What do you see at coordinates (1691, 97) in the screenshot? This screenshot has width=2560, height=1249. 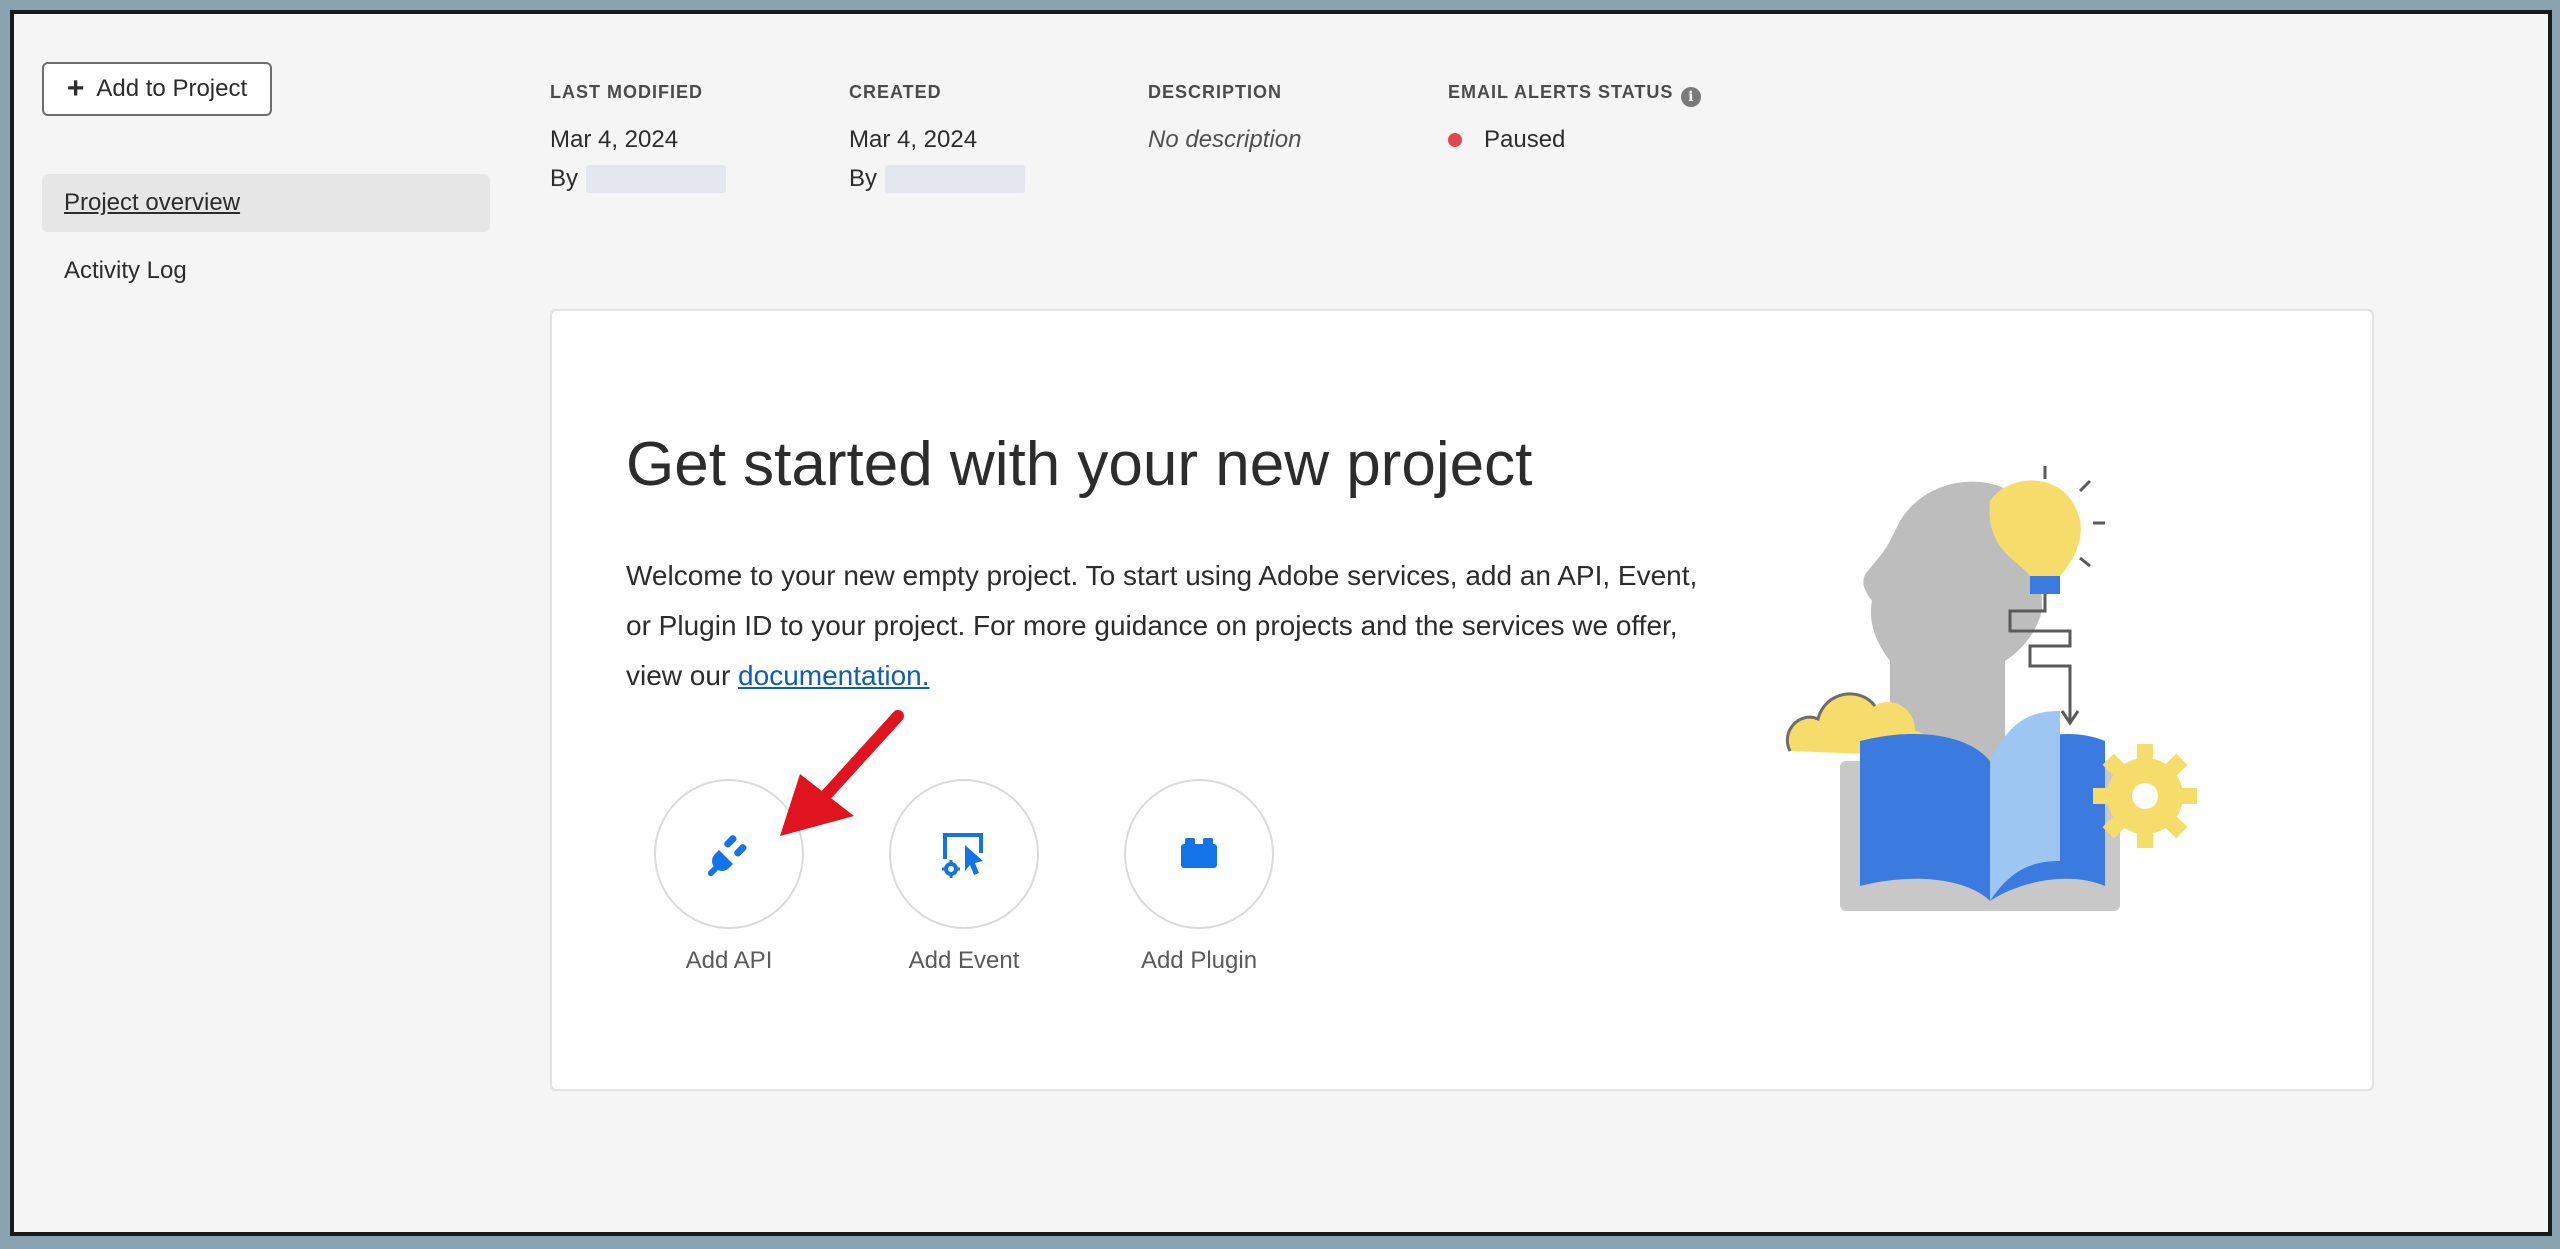 I see `info-icon: i` at bounding box center [1691, 97].